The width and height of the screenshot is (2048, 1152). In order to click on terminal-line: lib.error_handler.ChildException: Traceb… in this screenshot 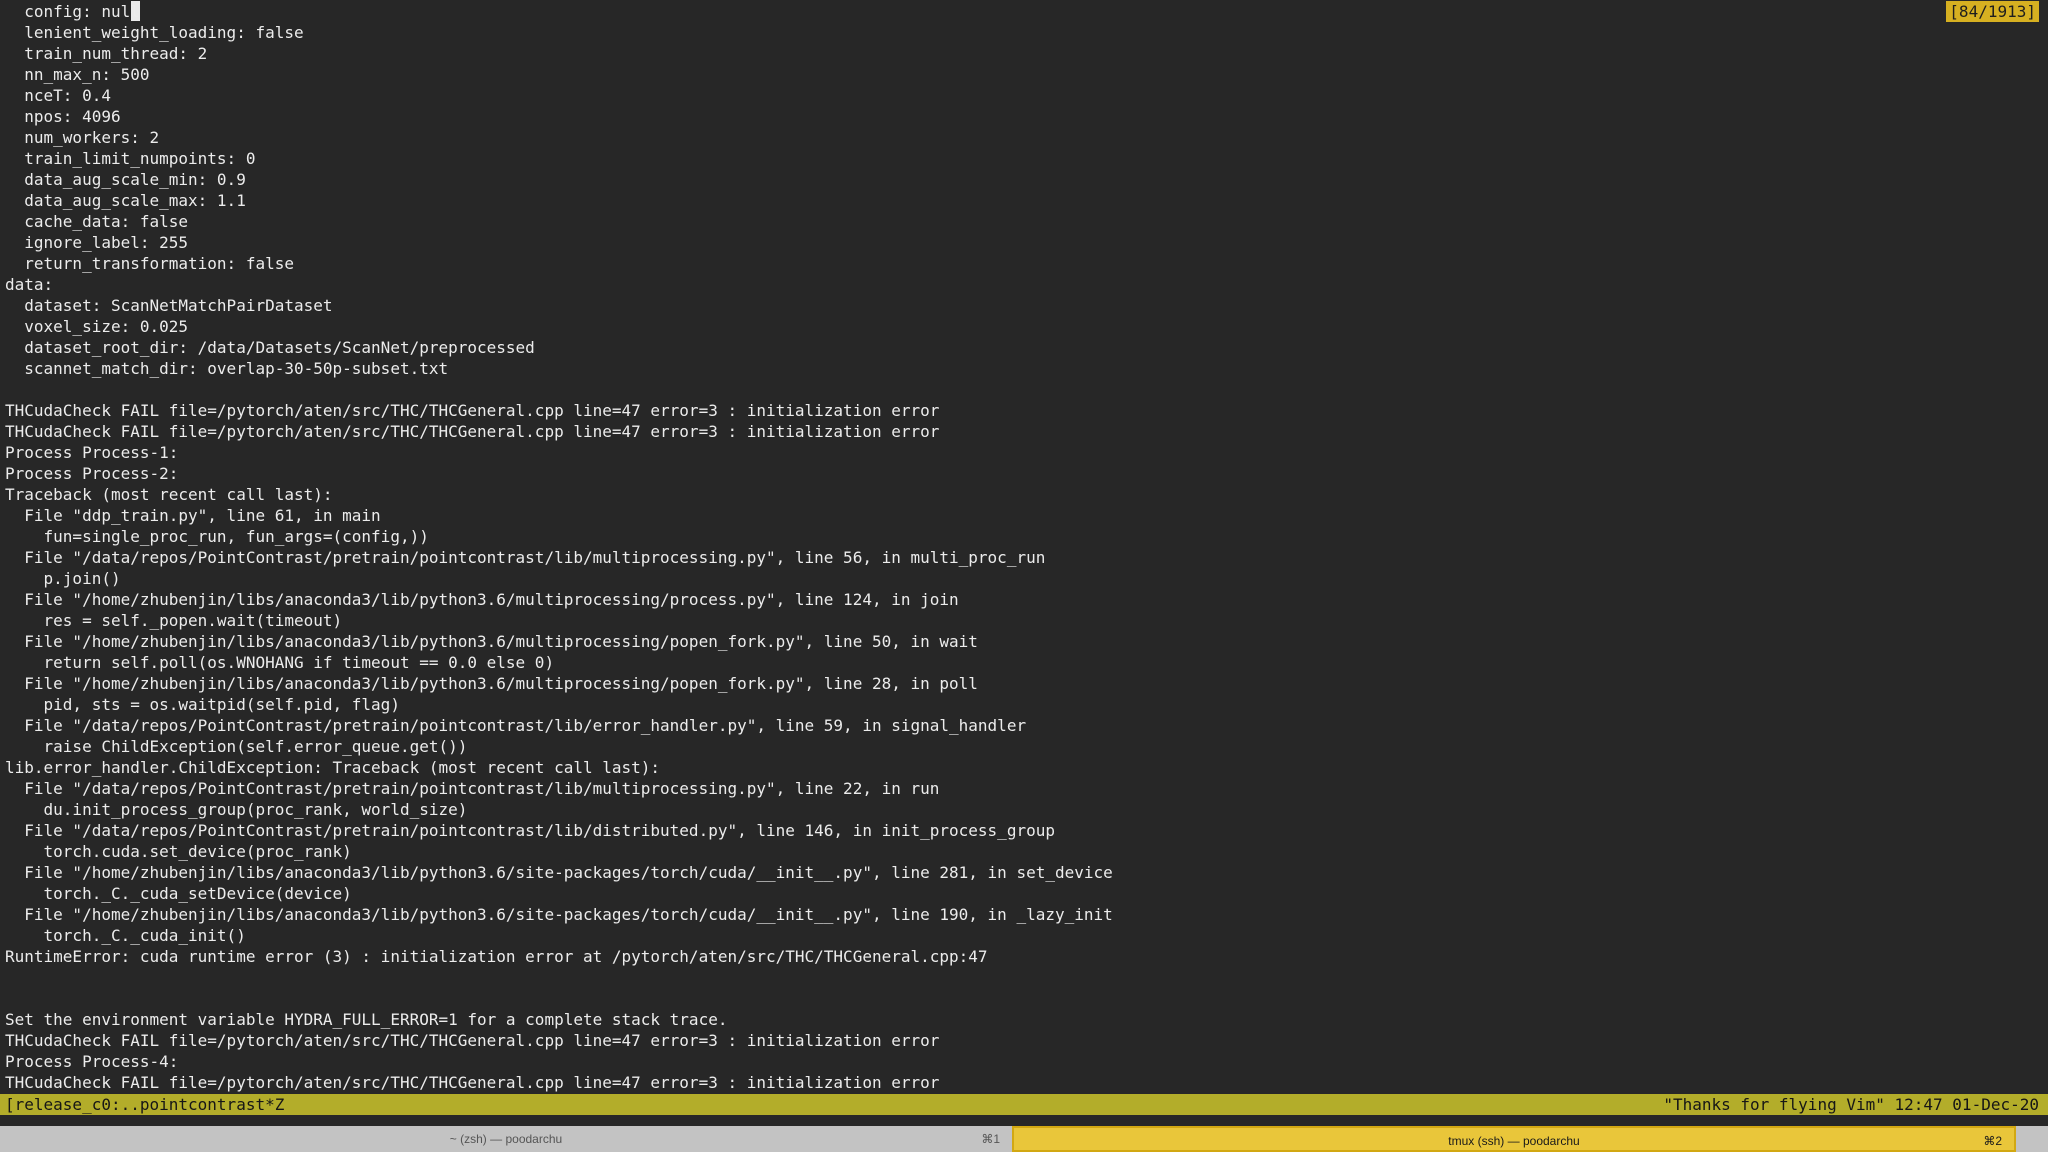, I will do `click(333, 767)`.